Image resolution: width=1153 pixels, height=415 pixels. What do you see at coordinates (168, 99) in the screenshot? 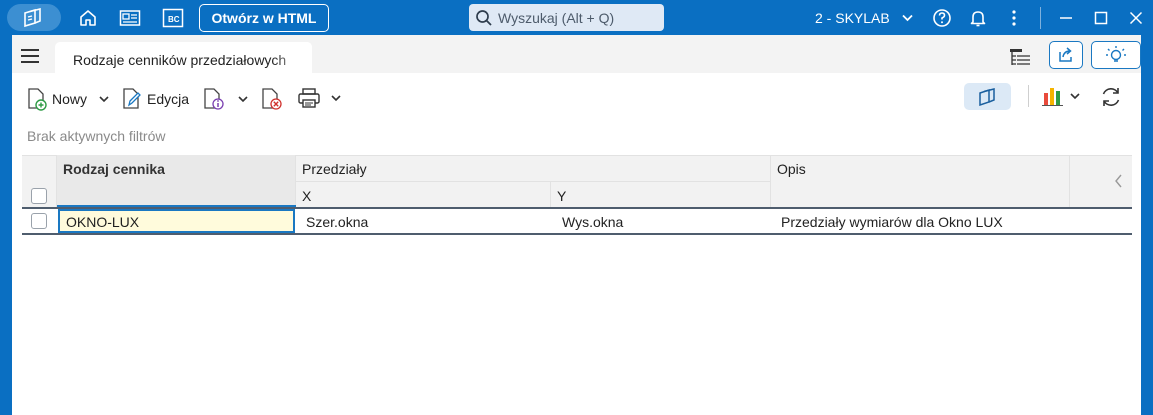
I see `edit-label: Edycja` at bounding box center [168, 99].